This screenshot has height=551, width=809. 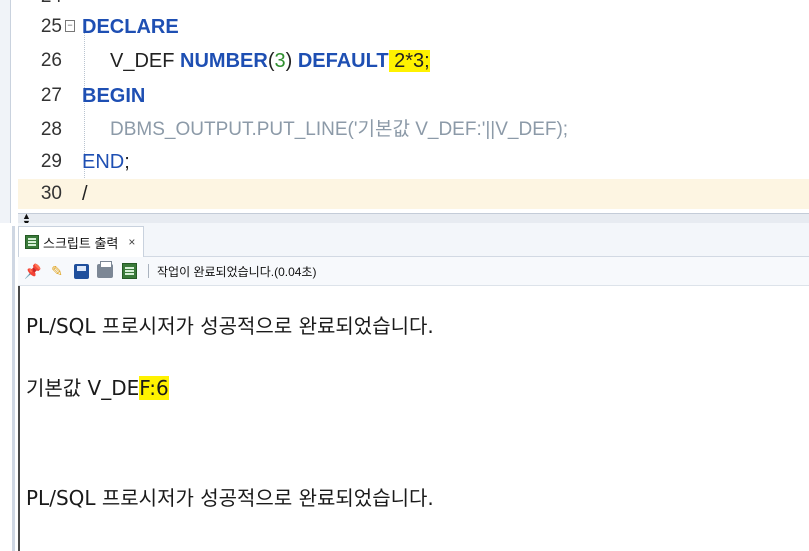 What do you see at coordinates (32, 242) in the screenshot?
I see `script-output-icon` at bounding box center [32, 242].